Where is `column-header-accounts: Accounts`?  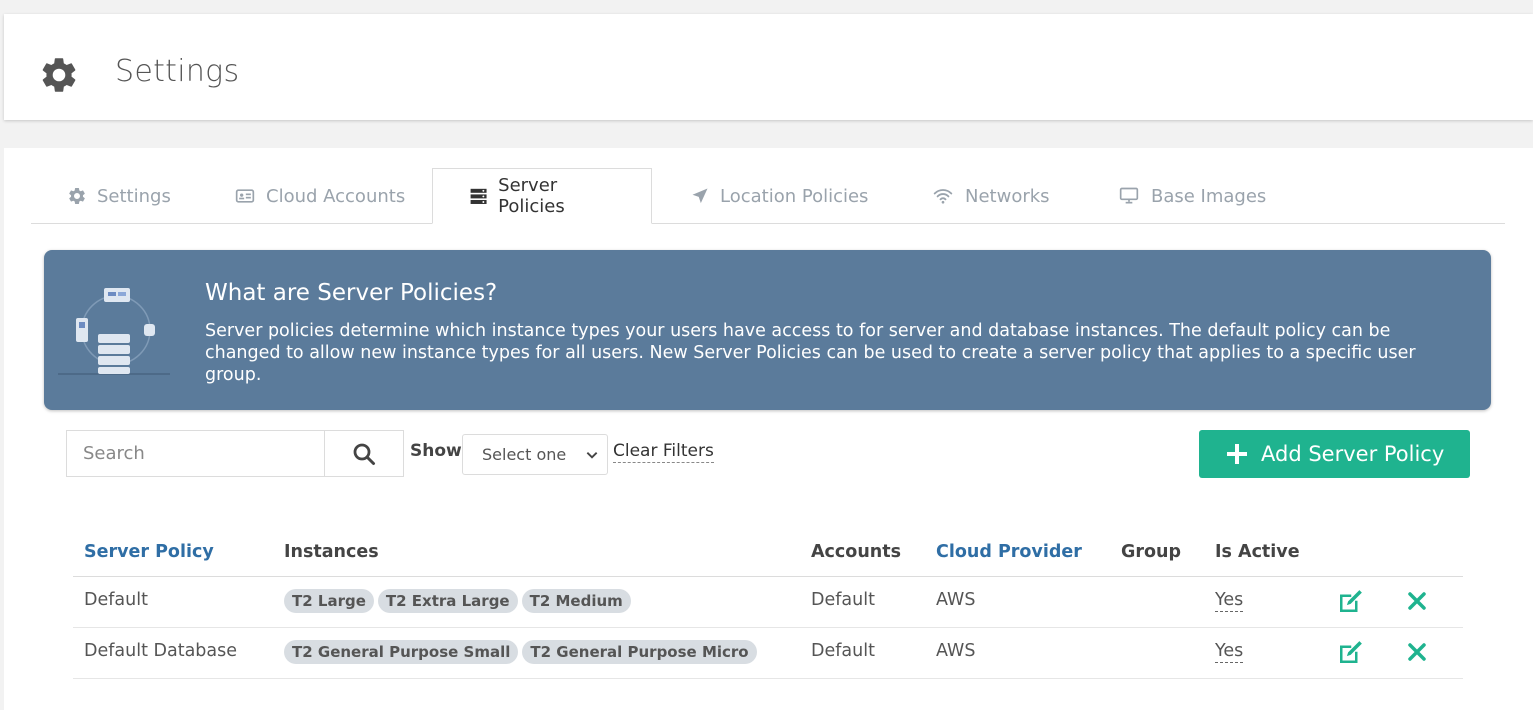 column-header-accounts: Accounts is located at coordinates (856, 552).